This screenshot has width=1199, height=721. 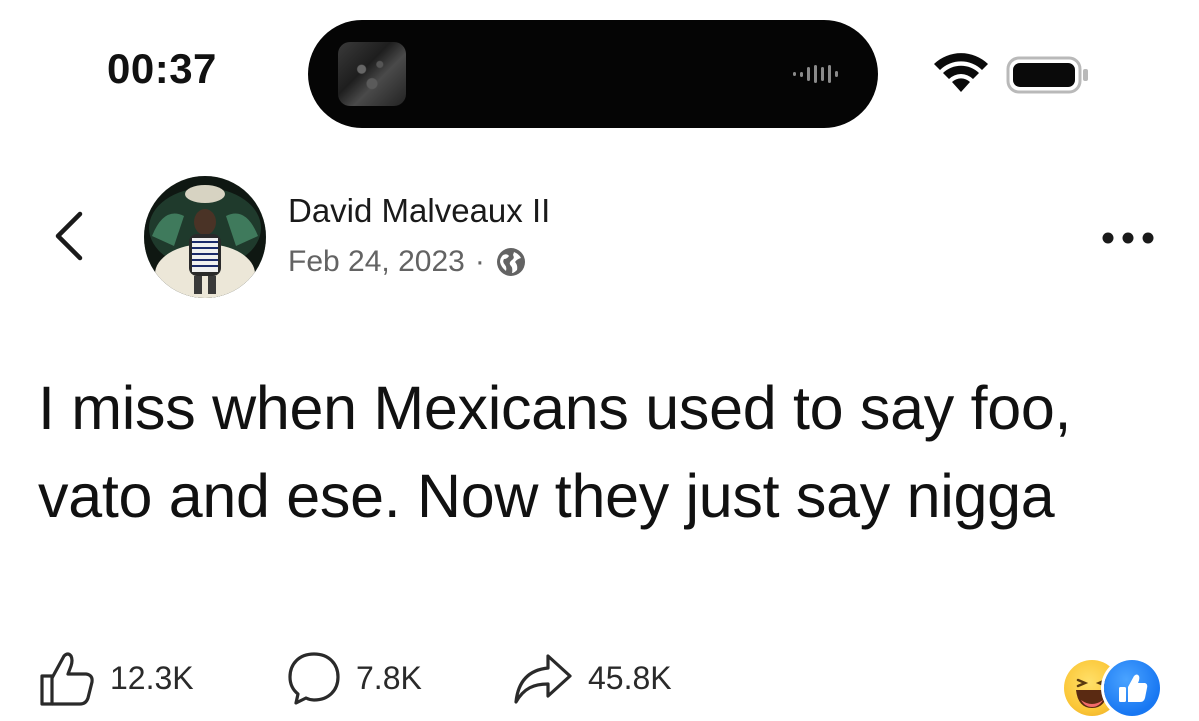 I want to click on post-meta: Feb 24, 2023 ·, so click(x=407, y=262).